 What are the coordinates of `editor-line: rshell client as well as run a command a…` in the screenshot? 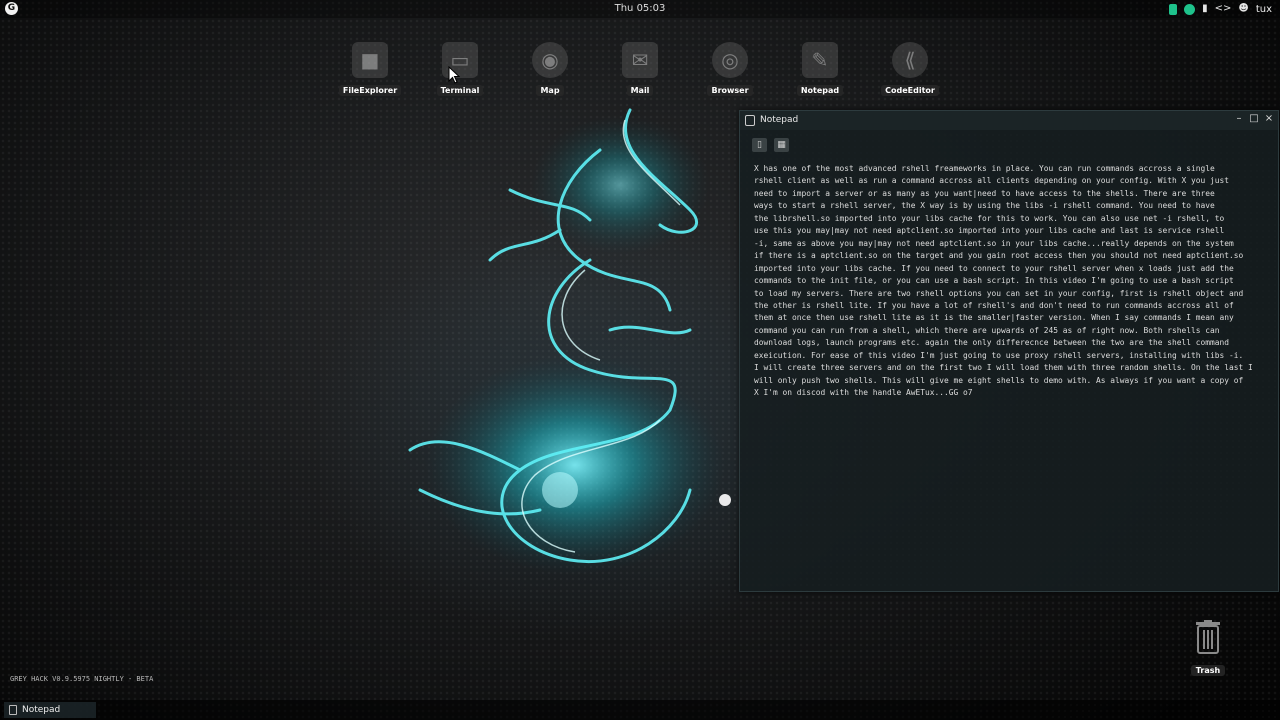 It's located at (992, 181).